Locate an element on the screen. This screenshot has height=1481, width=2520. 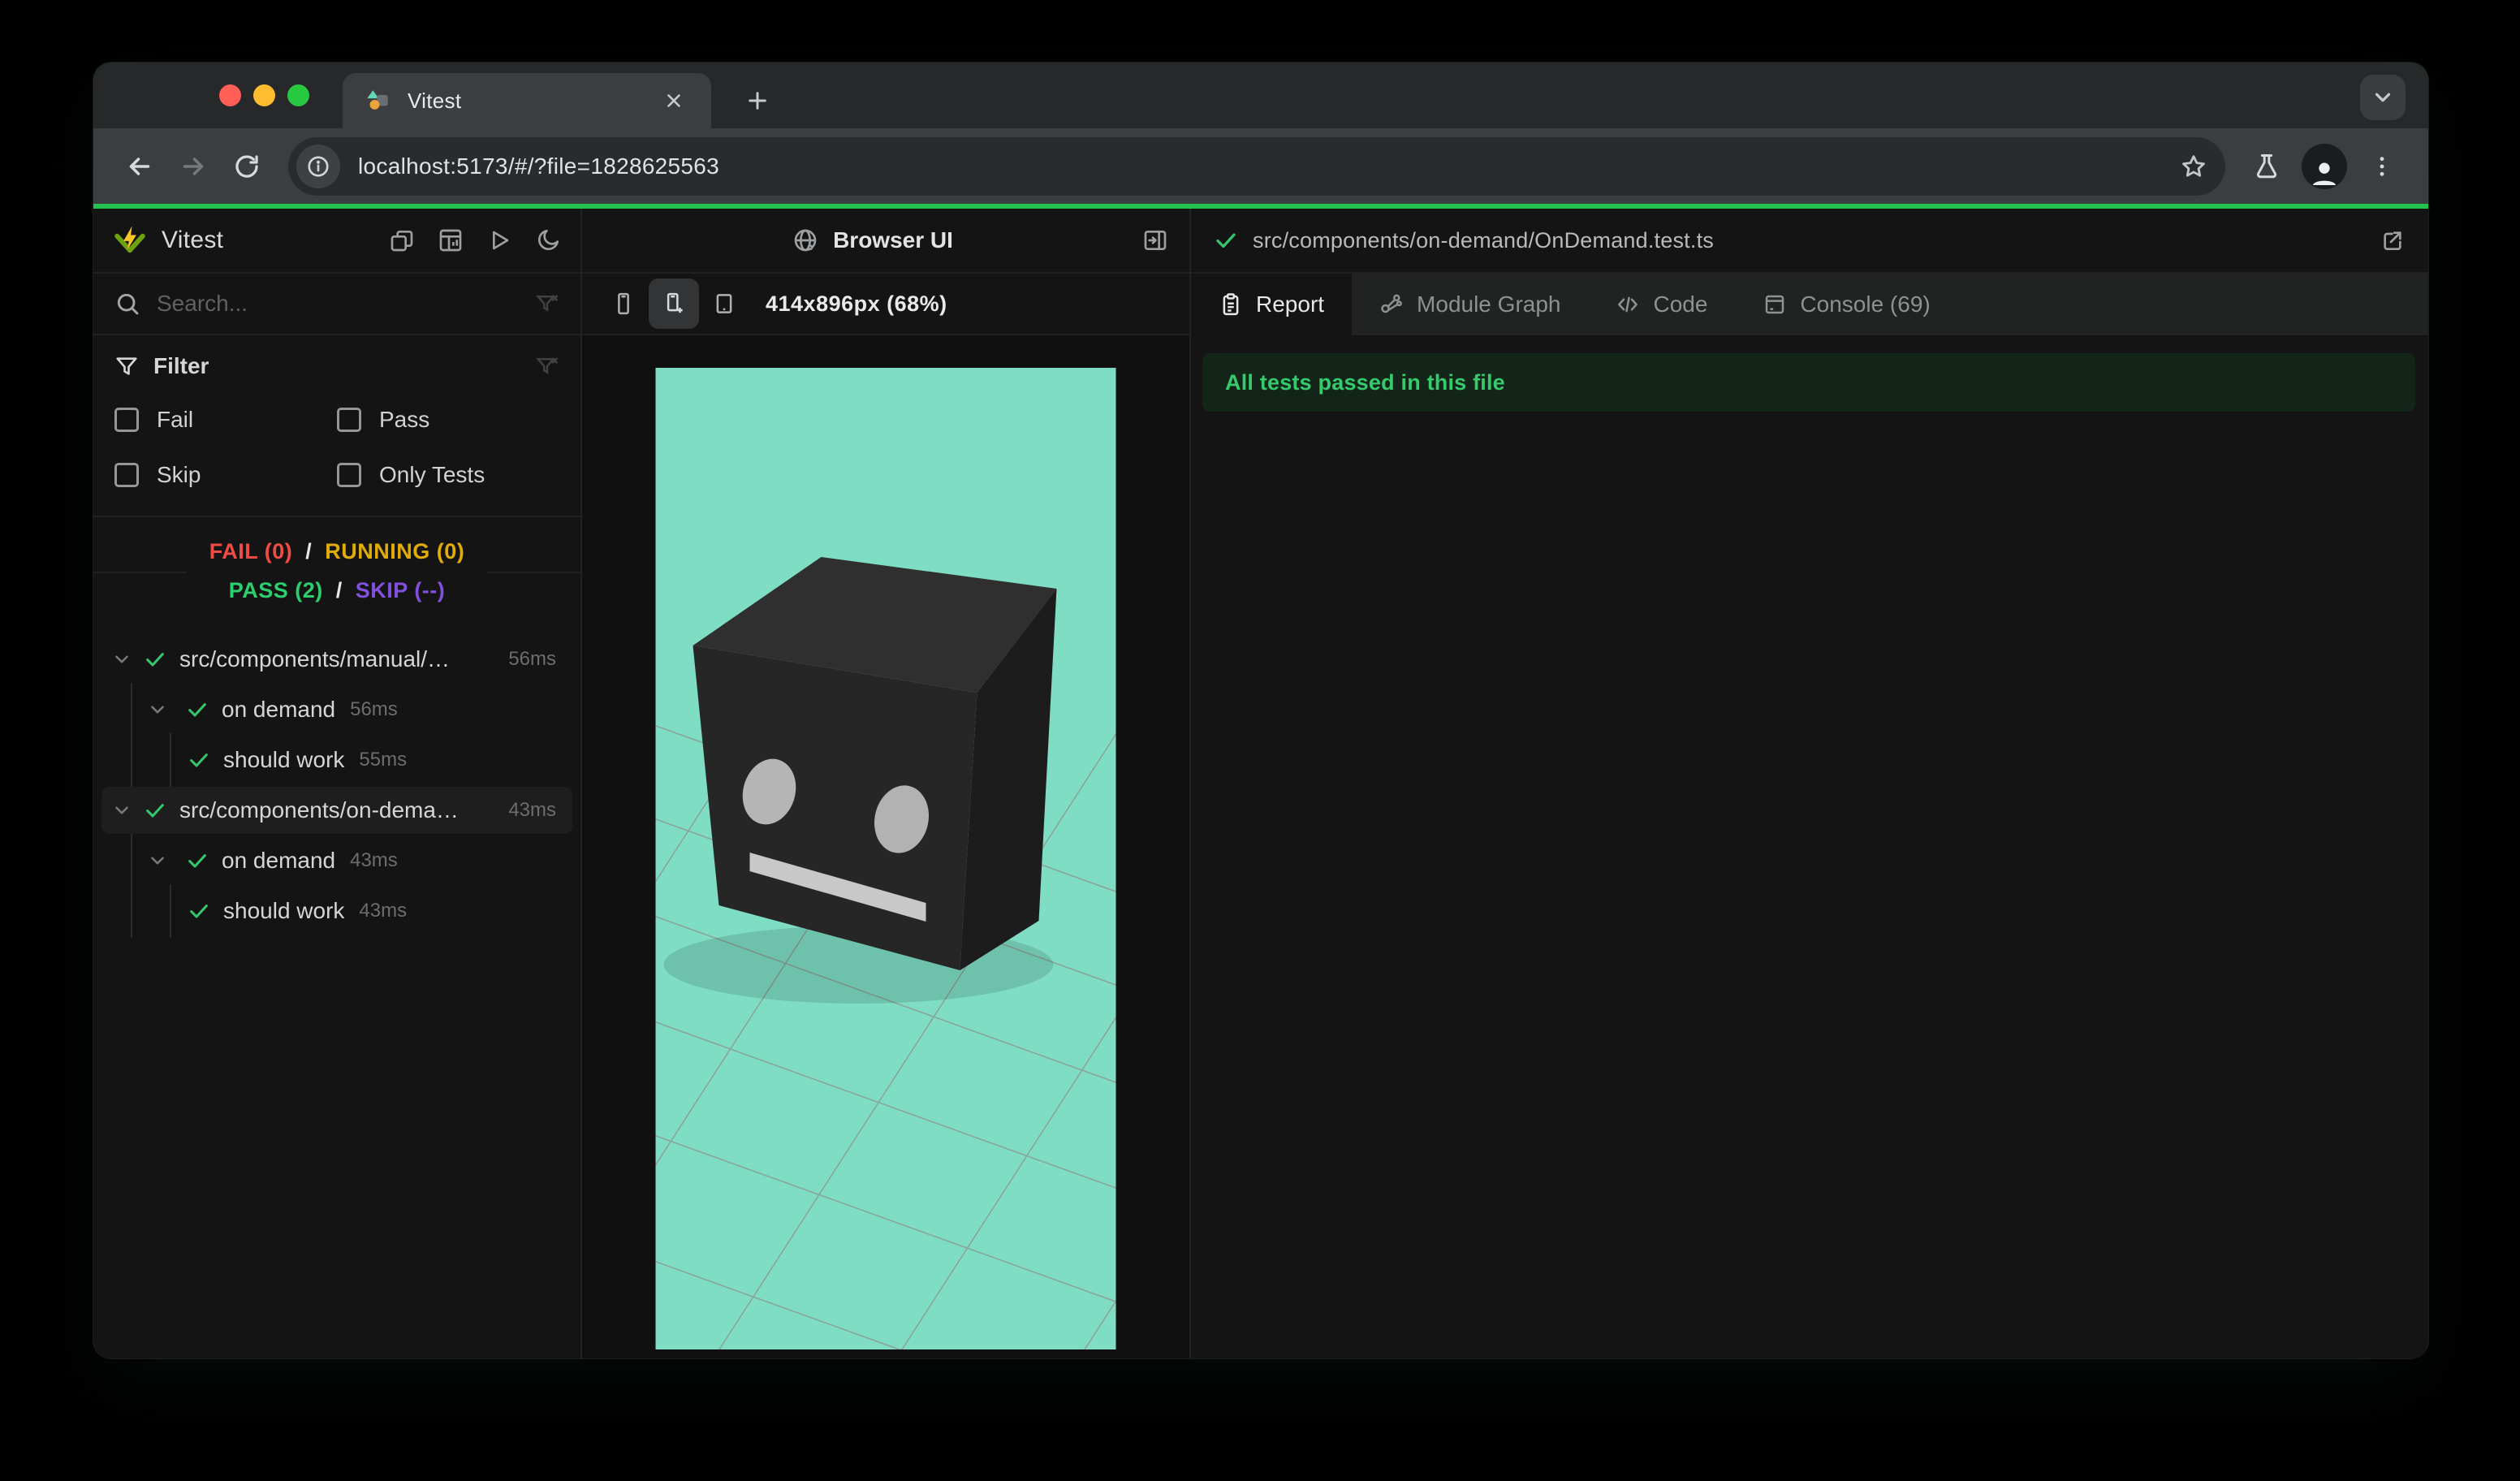
vitest-logo-icon is located at coordinates (130, 240).